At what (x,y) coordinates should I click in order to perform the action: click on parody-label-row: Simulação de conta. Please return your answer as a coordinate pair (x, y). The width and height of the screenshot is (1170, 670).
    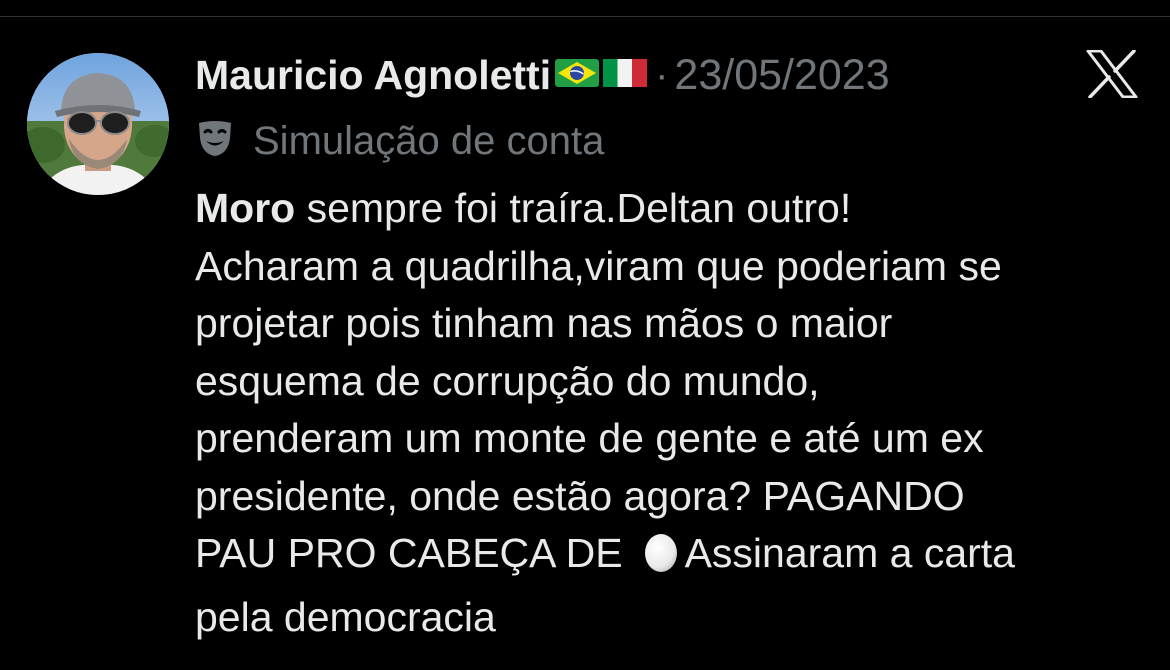
    Looking at the image, I should click on (400, 141).